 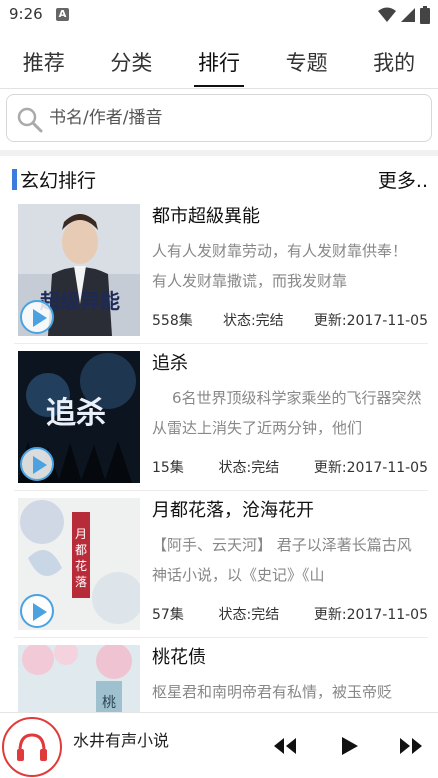 I want to click on tabs-divider, so click(x=219, y=88).